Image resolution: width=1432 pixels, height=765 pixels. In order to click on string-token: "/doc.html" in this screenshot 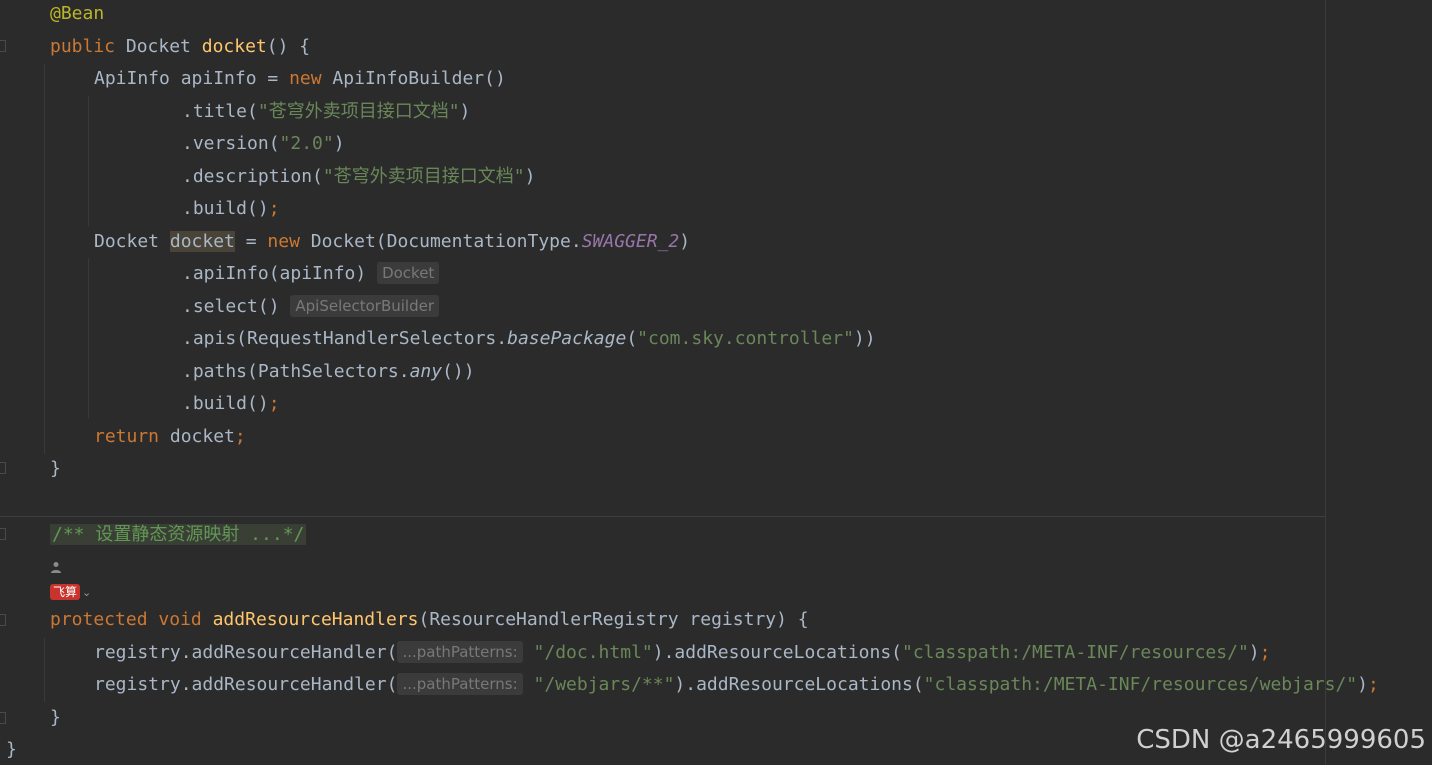, I will do `click(593, 652)`.